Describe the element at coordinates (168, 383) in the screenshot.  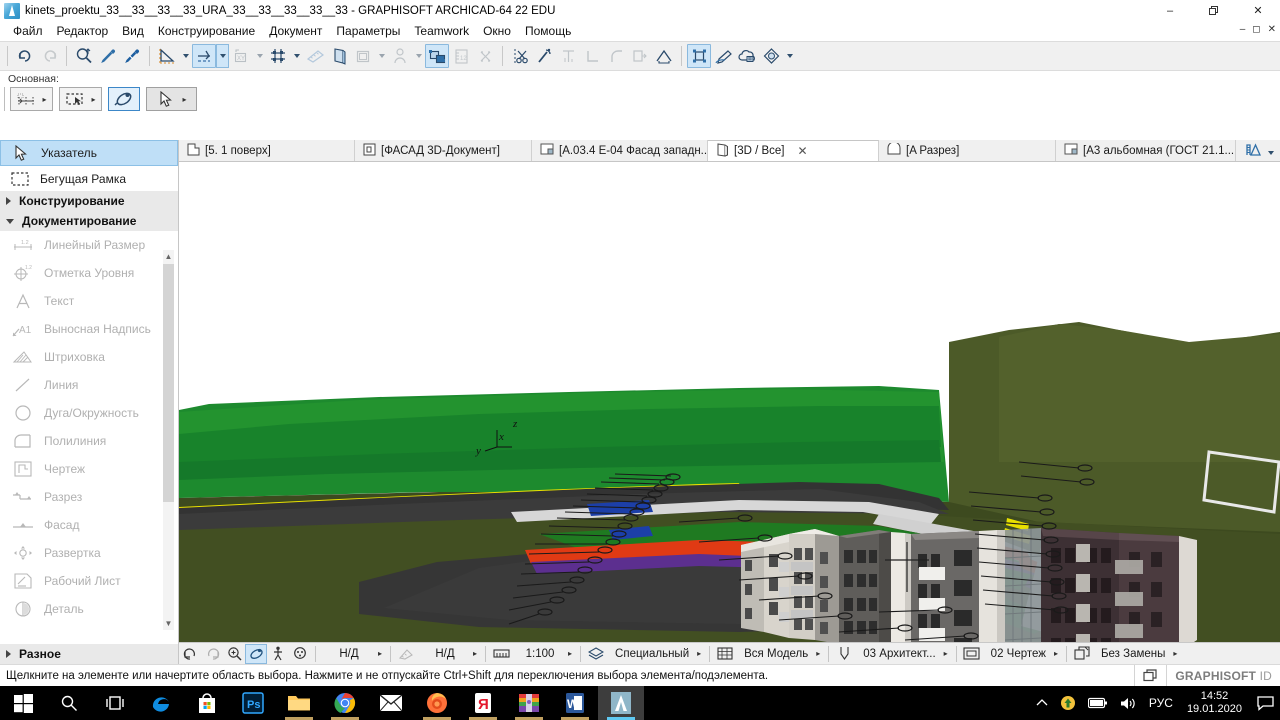
I see `scrollbar-thumb` at that location.